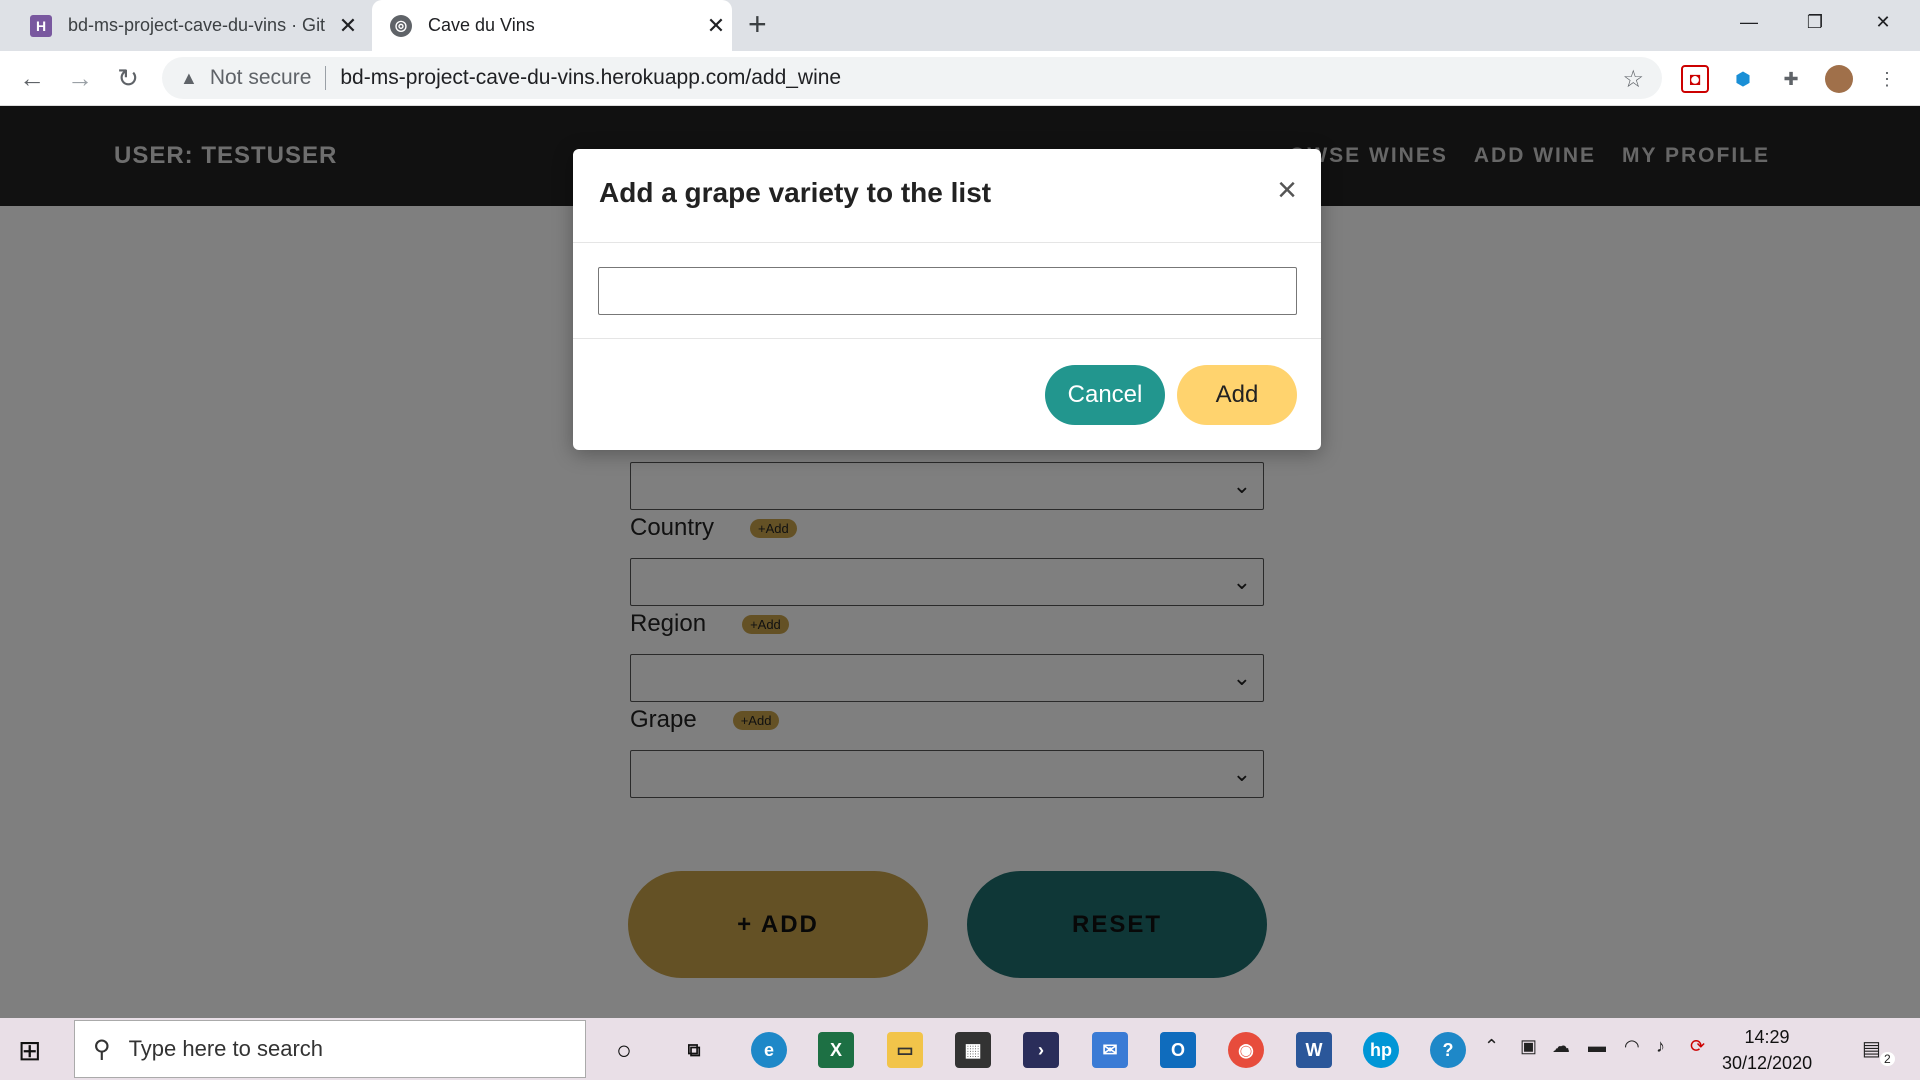 Image resolution: width=1920 pixels, height=1080 pixels. Describe the element at coordinates (947, 394) in the screenshot. I see `modal-footer: Cancel Add` at that location.